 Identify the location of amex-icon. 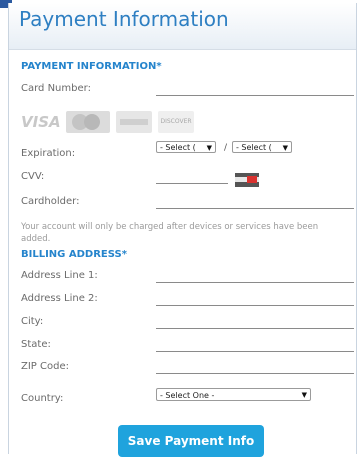
(134, 122).